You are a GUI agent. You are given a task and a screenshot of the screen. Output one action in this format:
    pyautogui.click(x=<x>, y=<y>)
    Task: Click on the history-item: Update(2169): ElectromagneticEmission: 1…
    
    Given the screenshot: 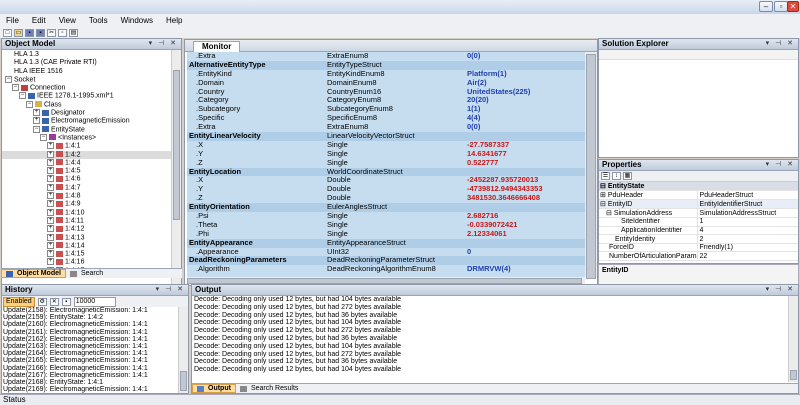 What is the action you would take?
    pyautogui.click(x=90, y=389)
    